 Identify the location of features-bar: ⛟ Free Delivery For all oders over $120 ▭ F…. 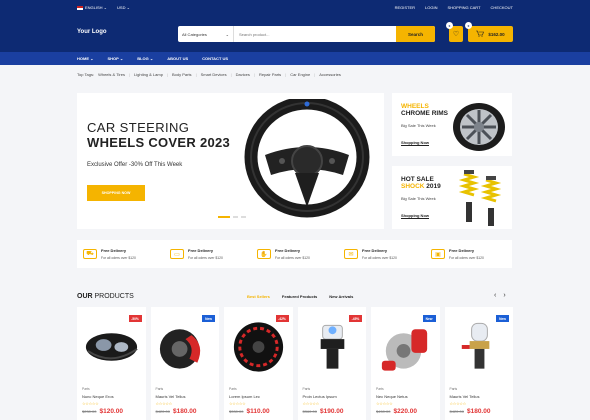
(294, 254).